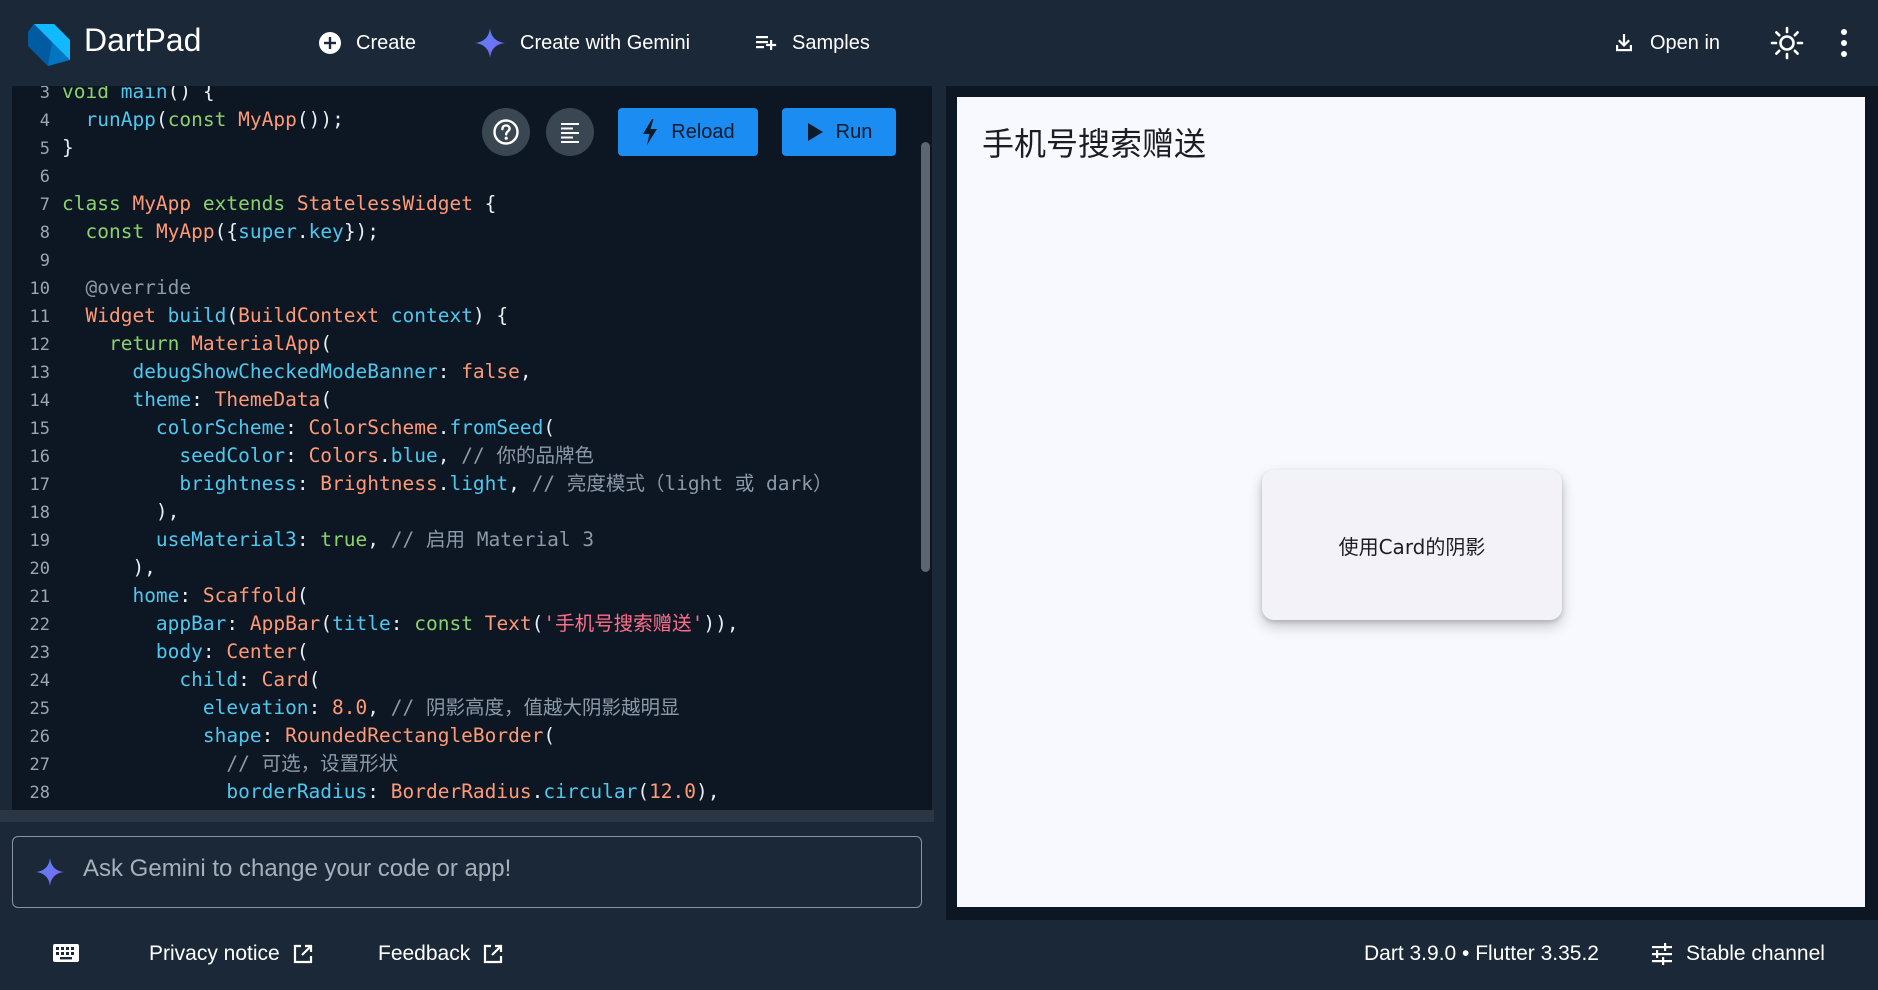 This screenshot has height=990, width=1878. Describe the element at coordinates (44, 94) in the screenshot. I see `line-number: 3` at that location.